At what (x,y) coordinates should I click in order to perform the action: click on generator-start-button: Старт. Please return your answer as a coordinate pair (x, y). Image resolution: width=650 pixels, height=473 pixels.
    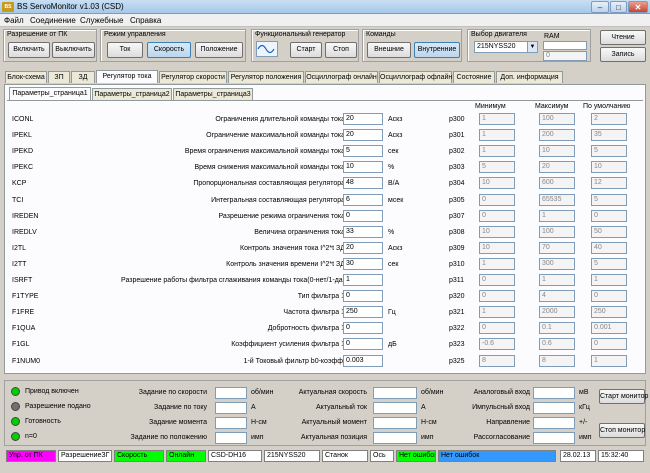
    Looking at the image, I should click on (306, 50).